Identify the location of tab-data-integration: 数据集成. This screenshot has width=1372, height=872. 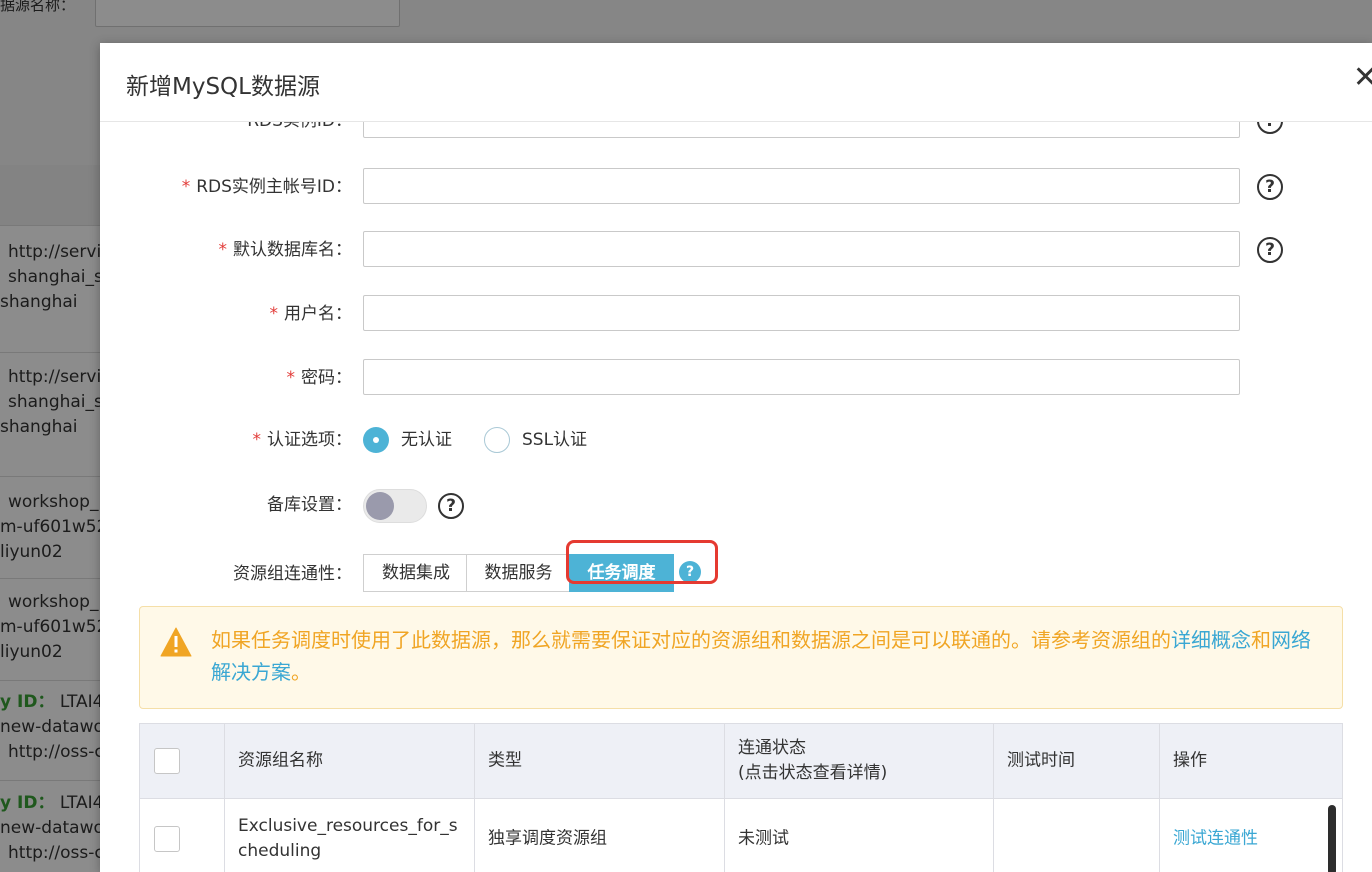
(416, 573).